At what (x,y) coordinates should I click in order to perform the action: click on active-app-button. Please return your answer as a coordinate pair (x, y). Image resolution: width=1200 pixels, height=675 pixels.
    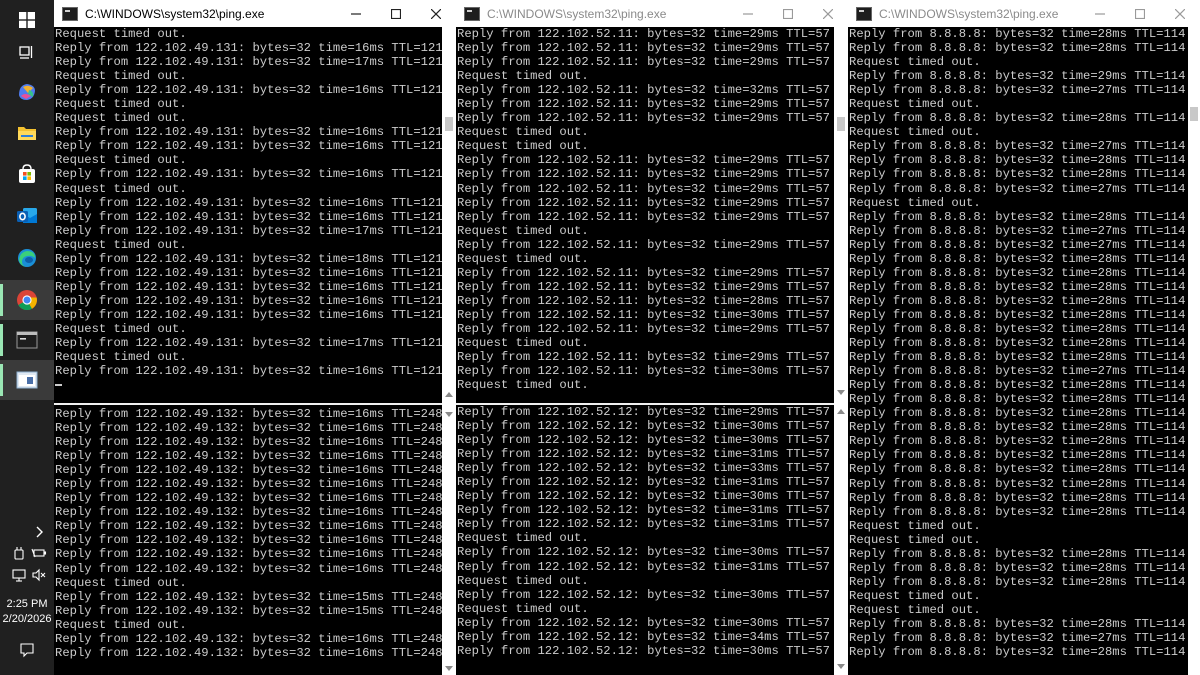
    Looking at the image, I should click on (27, 380).